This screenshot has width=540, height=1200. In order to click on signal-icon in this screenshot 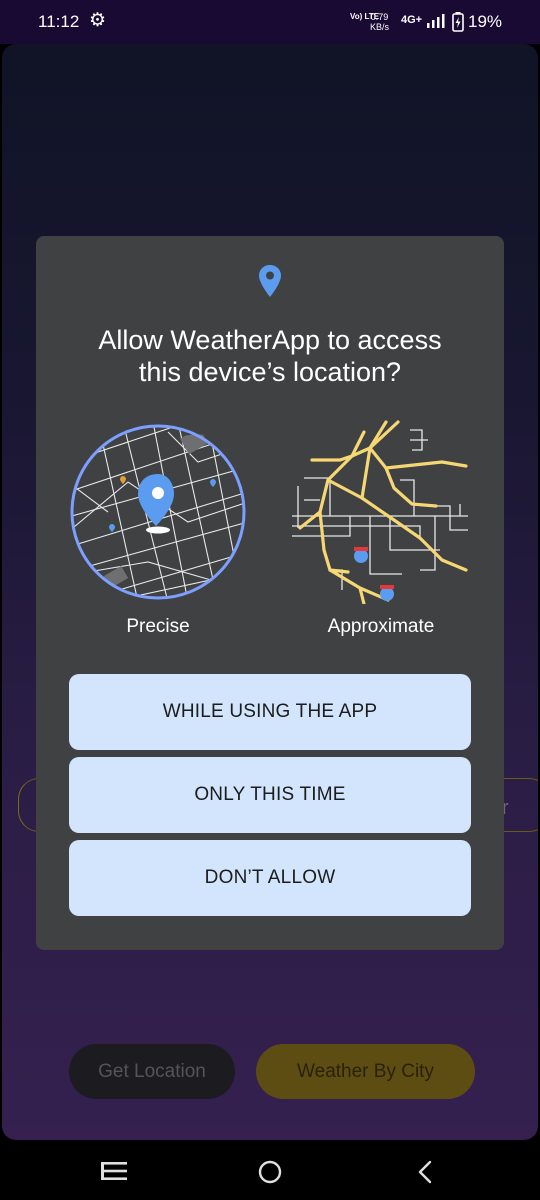, I will do `click(436, 21)`.